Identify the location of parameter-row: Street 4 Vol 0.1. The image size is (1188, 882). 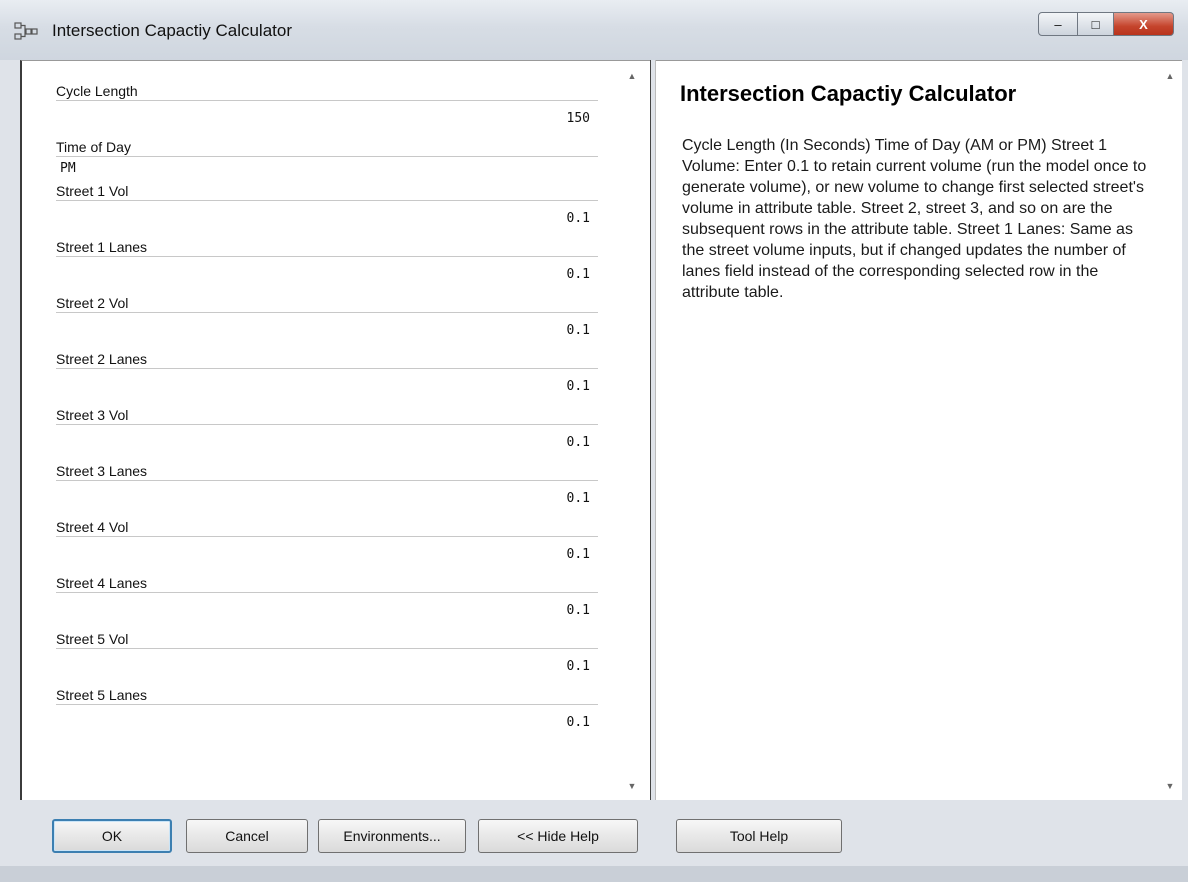
(327, 545).